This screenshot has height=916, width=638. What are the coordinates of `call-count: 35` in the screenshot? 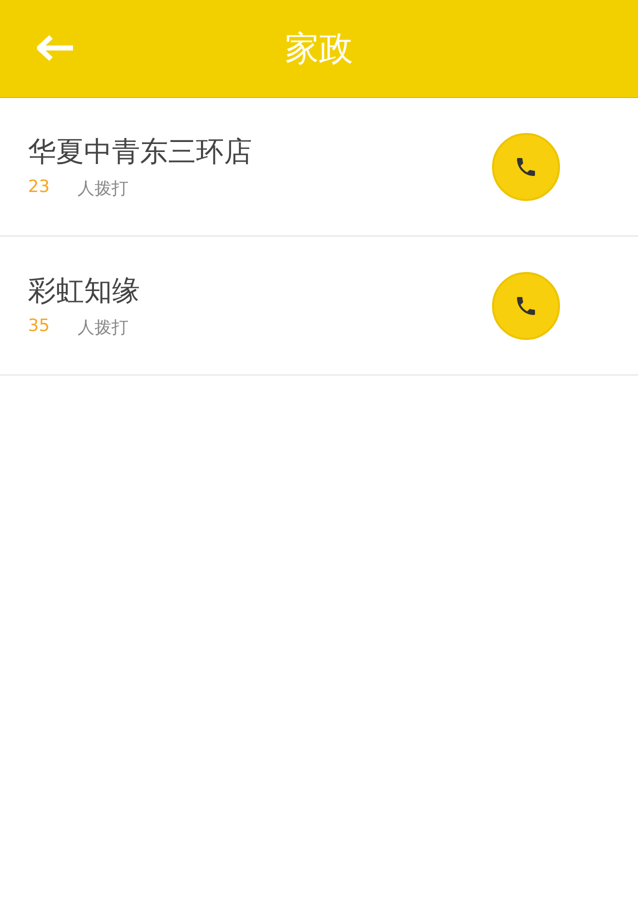 It's located at (39, 327).